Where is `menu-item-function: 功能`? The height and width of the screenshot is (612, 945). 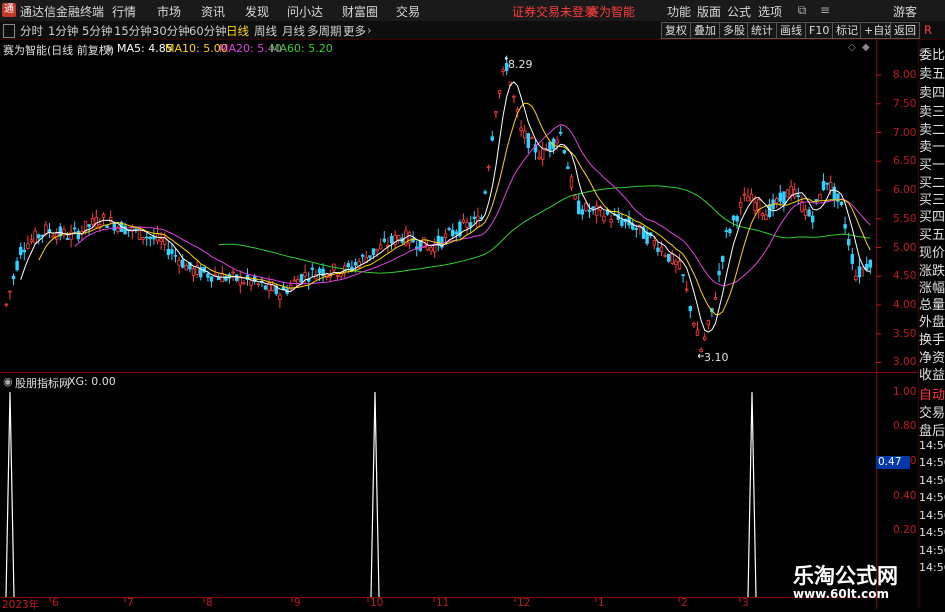
menu-item-function: 功能 is located at coordinates (679, 11).